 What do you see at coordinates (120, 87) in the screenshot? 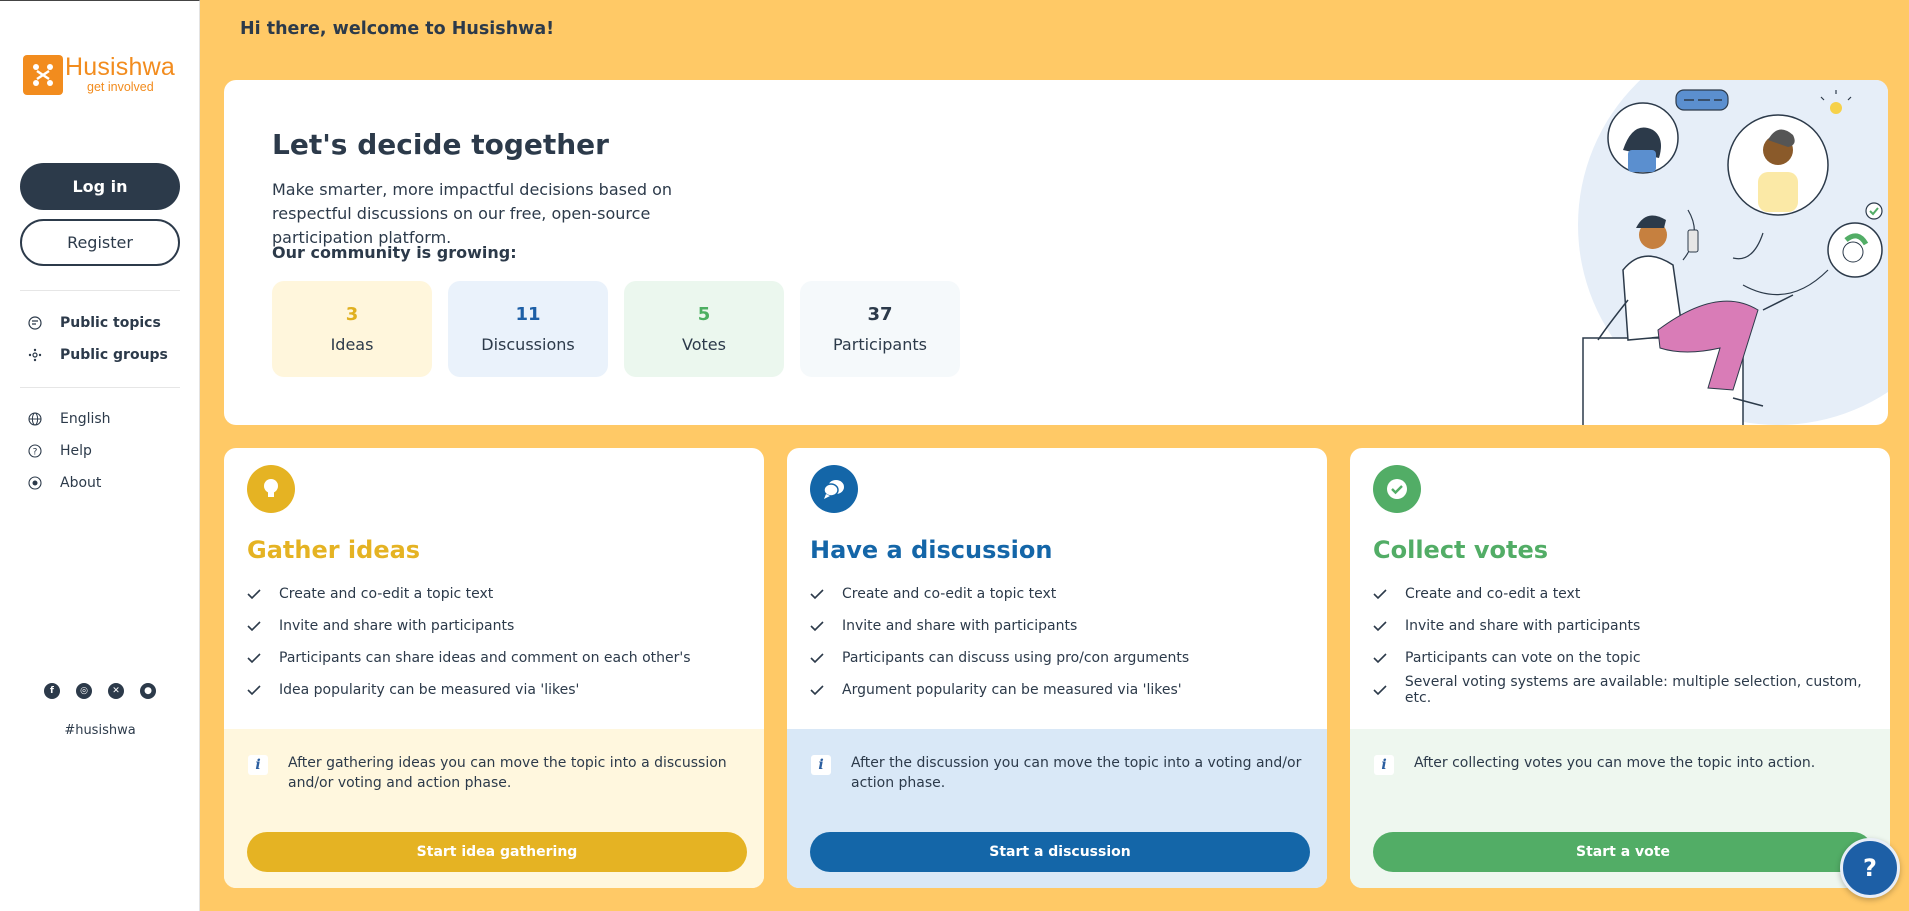
I see `logo-tagline: get involved` at bounding box center [120, 87].